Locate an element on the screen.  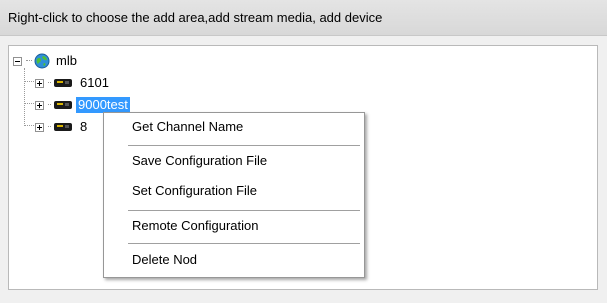
tree-node-device: 8 is located at coordinates (62, 127).